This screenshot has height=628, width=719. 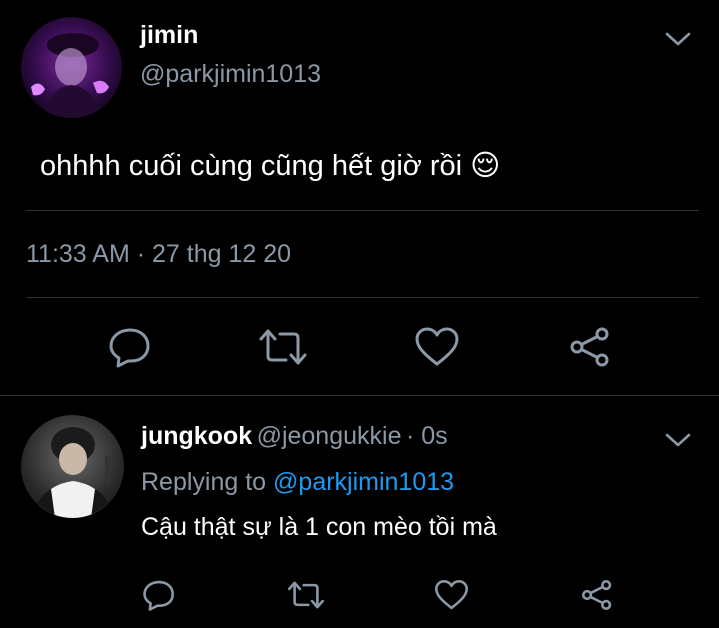 What do you see at coordinates (230, 74) in the screenshot?
I see `tweet-author-handle: @parkjimin1013` at bounding box center [230, 74].